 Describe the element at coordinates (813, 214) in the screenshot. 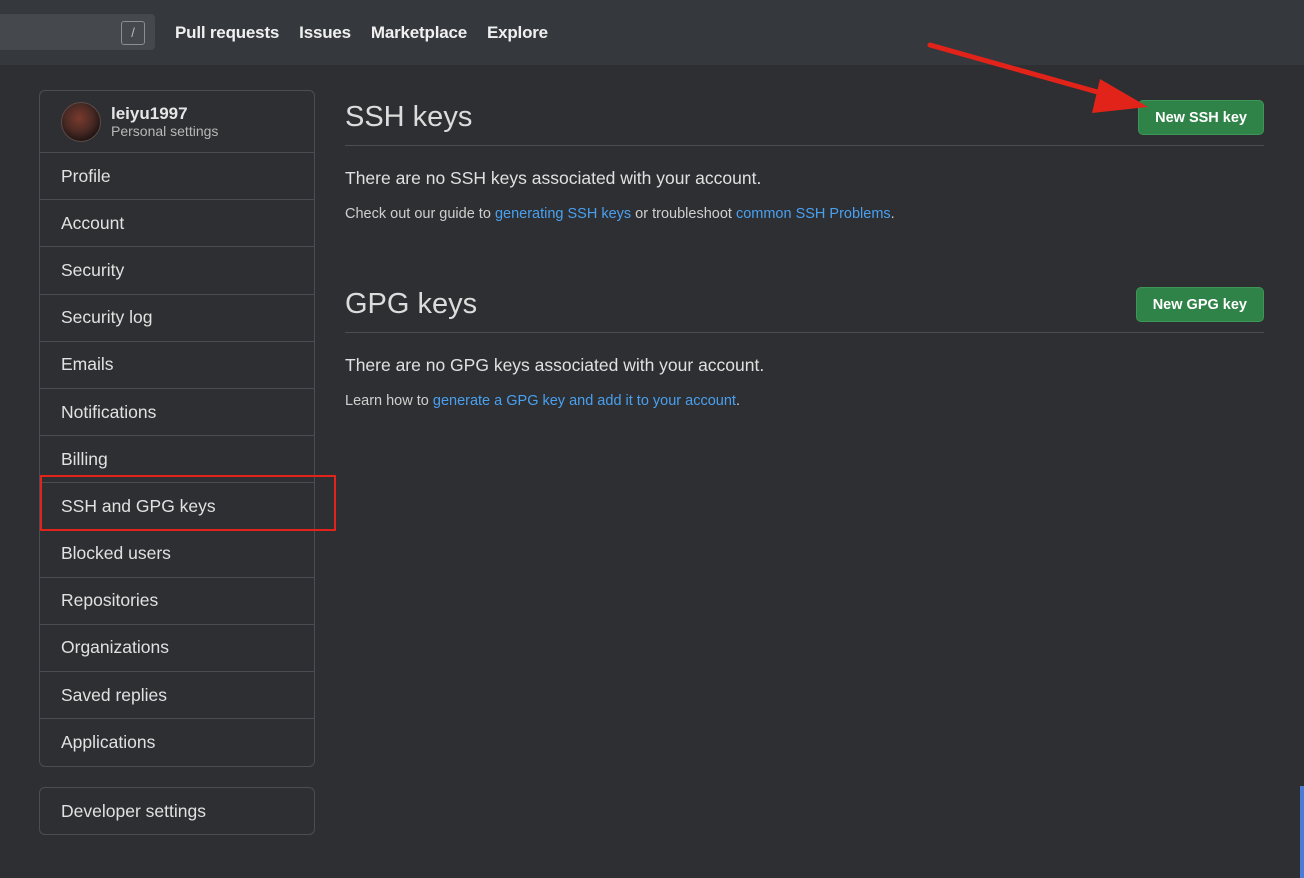

I see `common-ssh-problems-link: common SSH Problems` at that location.